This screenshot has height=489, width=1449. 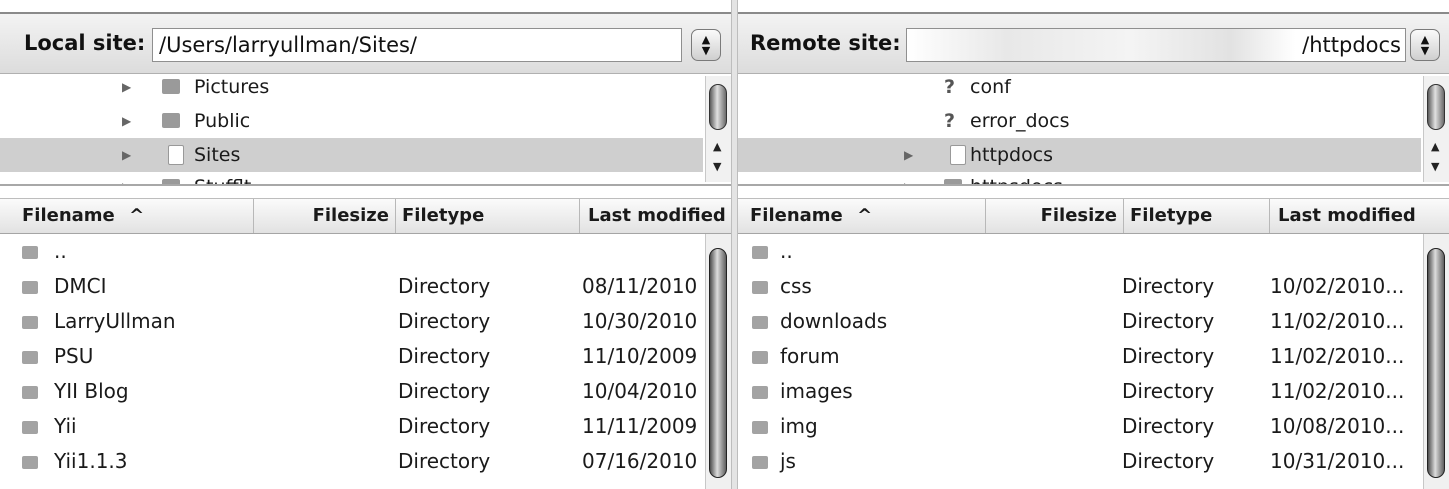 What do you see at coordinates (640, 321) in the screenshot?
I see `file-modified: 10/30/2010` at bounding box center [640, 321].